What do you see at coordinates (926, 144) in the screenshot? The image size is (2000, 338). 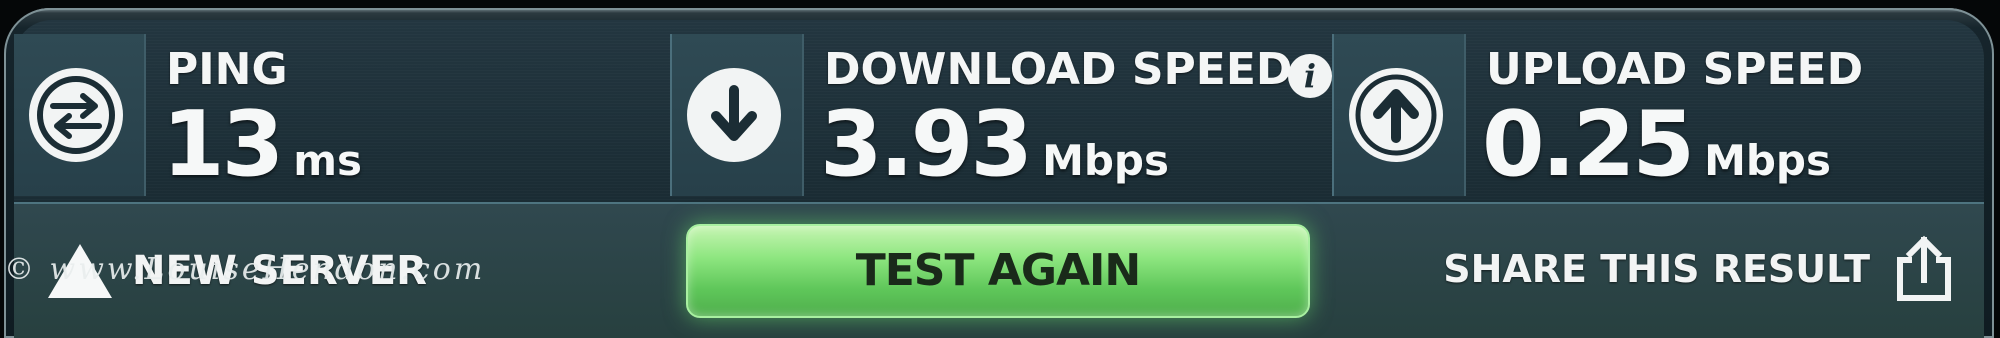 I see `download-number: 3.93` at bounding box center [926, 144].